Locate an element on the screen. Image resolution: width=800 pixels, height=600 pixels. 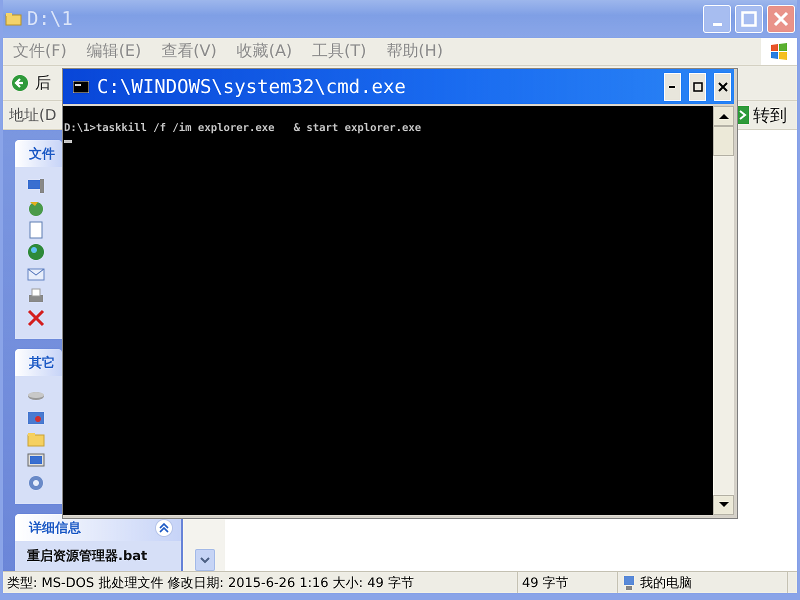
delete-icon is located at coordinates (36, 318).